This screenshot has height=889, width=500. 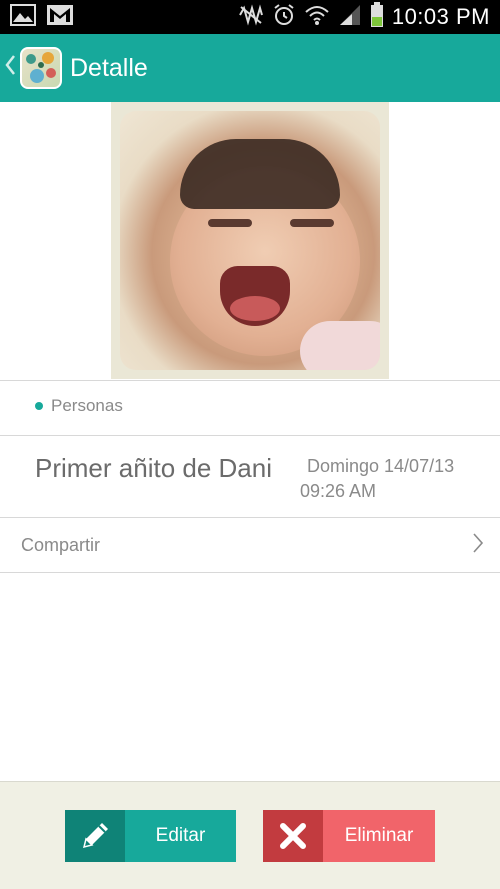 I want to click on event-date: Domingo 14/07/13, so click(x=381, y=466).